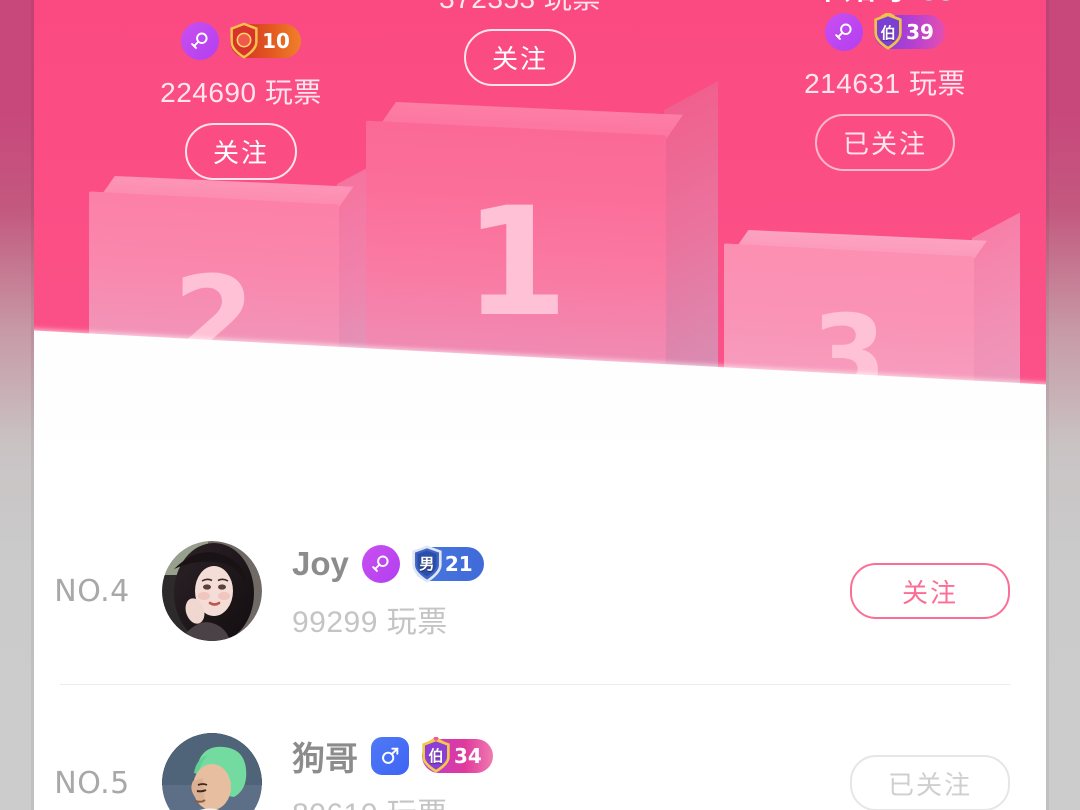  I want to click on rank3-badge-row: 伯 39, so click(885, 32).